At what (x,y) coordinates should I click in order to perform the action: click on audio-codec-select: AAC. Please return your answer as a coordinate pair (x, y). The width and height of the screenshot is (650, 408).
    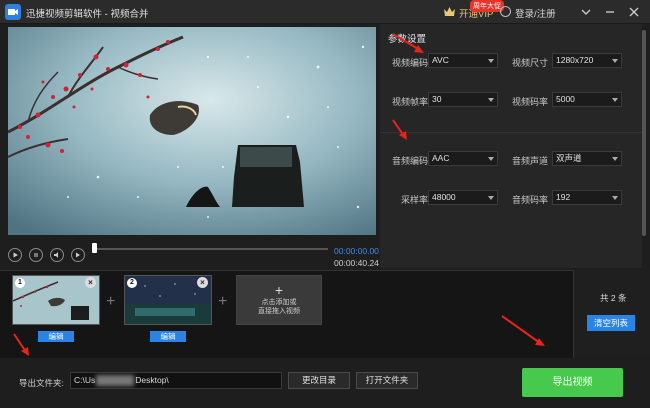
    Looking at the image, I should click on (463, 158).